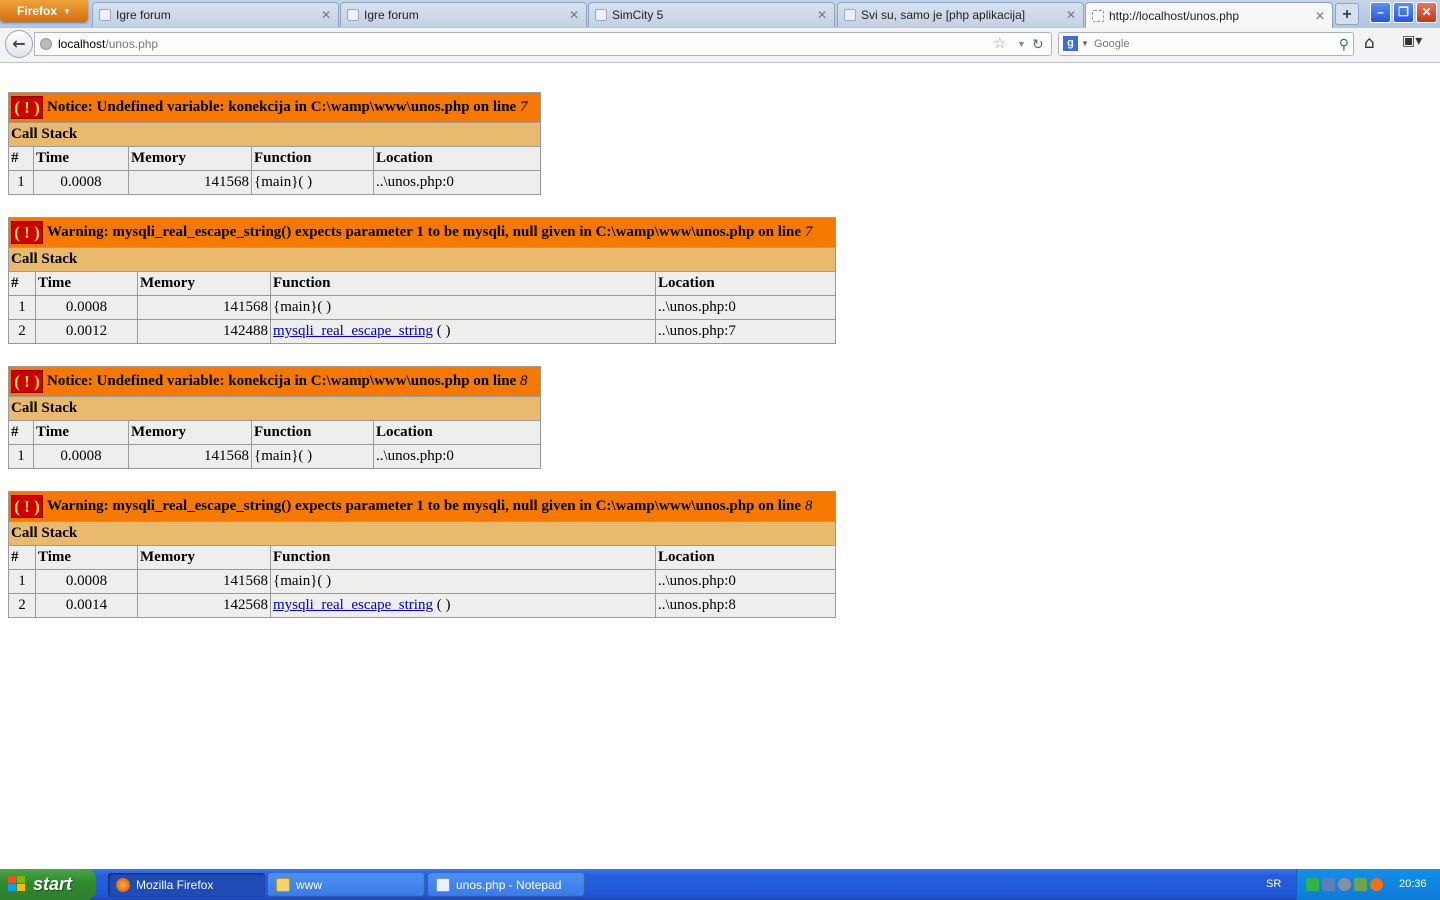 The height and width of the screenshot is (900, 1440). What do you see at coordinates (1426, 12) in the screenshot?
I see `close-window-button: ✕` at bounding box center [1426, 12].